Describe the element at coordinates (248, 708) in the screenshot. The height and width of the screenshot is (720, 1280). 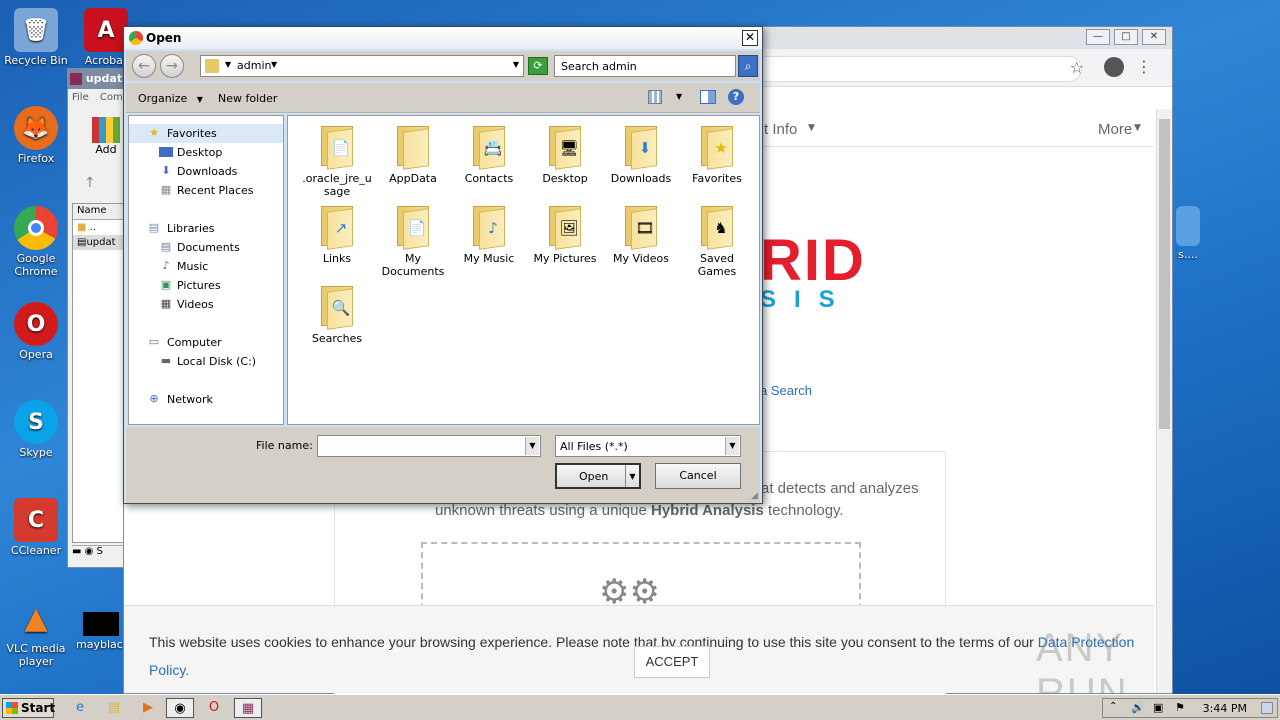
I see `winrar-taskbar-icon: ▦` at that location.